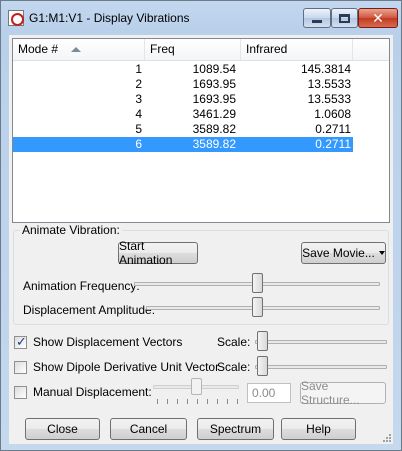 Image resolution: width=402 pixels, height=451 pixels. I want to click on app-icon, so click(16, 18).